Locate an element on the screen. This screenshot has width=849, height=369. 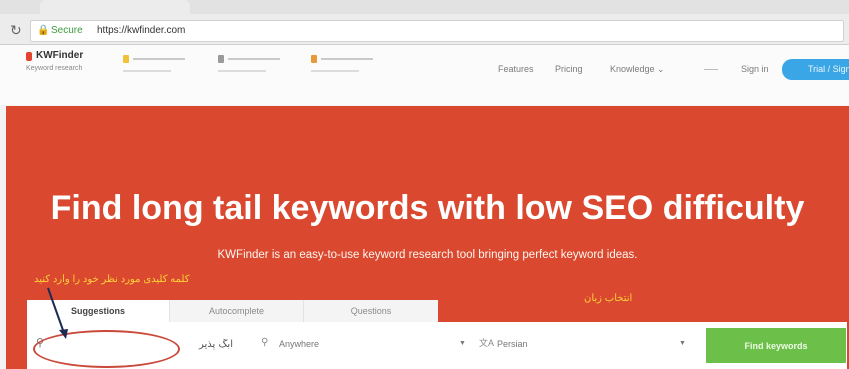
nav-link-features: Features is located at coordinates (516, 69).